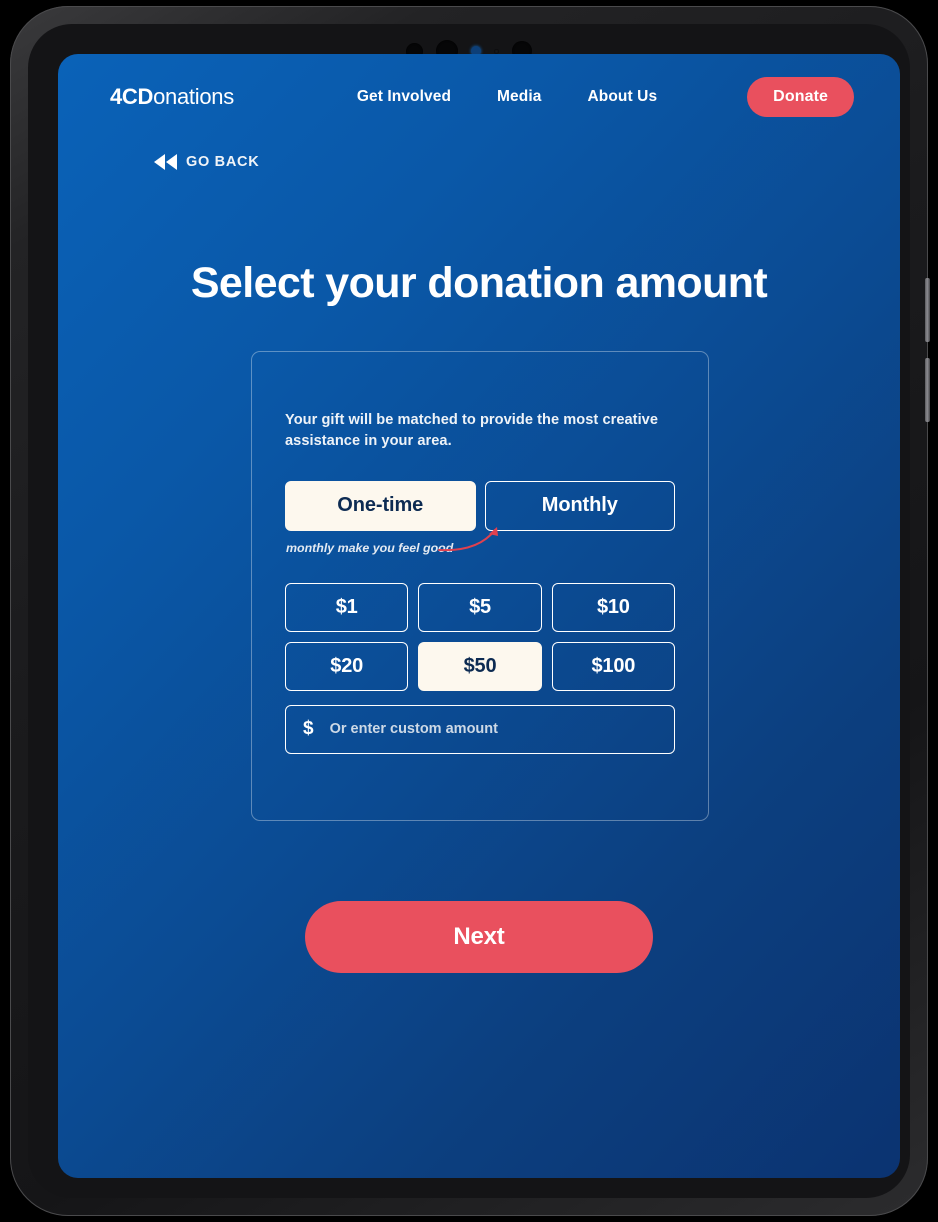 This screenshot has width=938, height=1222. Describe the element at coordinates (479, 937) in the screenshot. I see `next-button: Next` at that location.